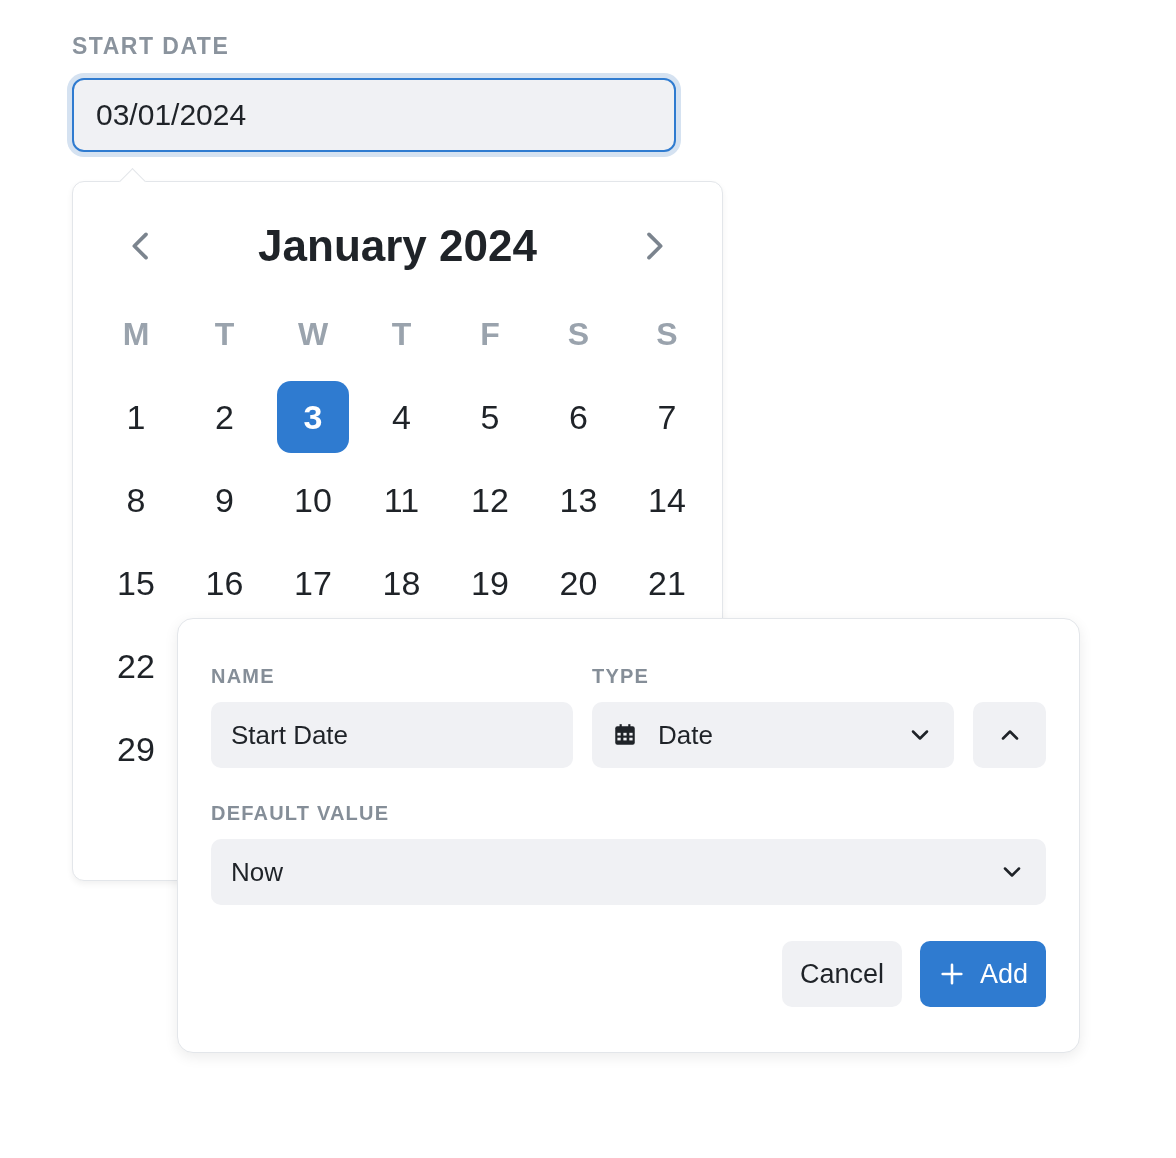  Describe the element at coordinates (773, 735) in the screenshot. I see `type-select: Date` at that location.